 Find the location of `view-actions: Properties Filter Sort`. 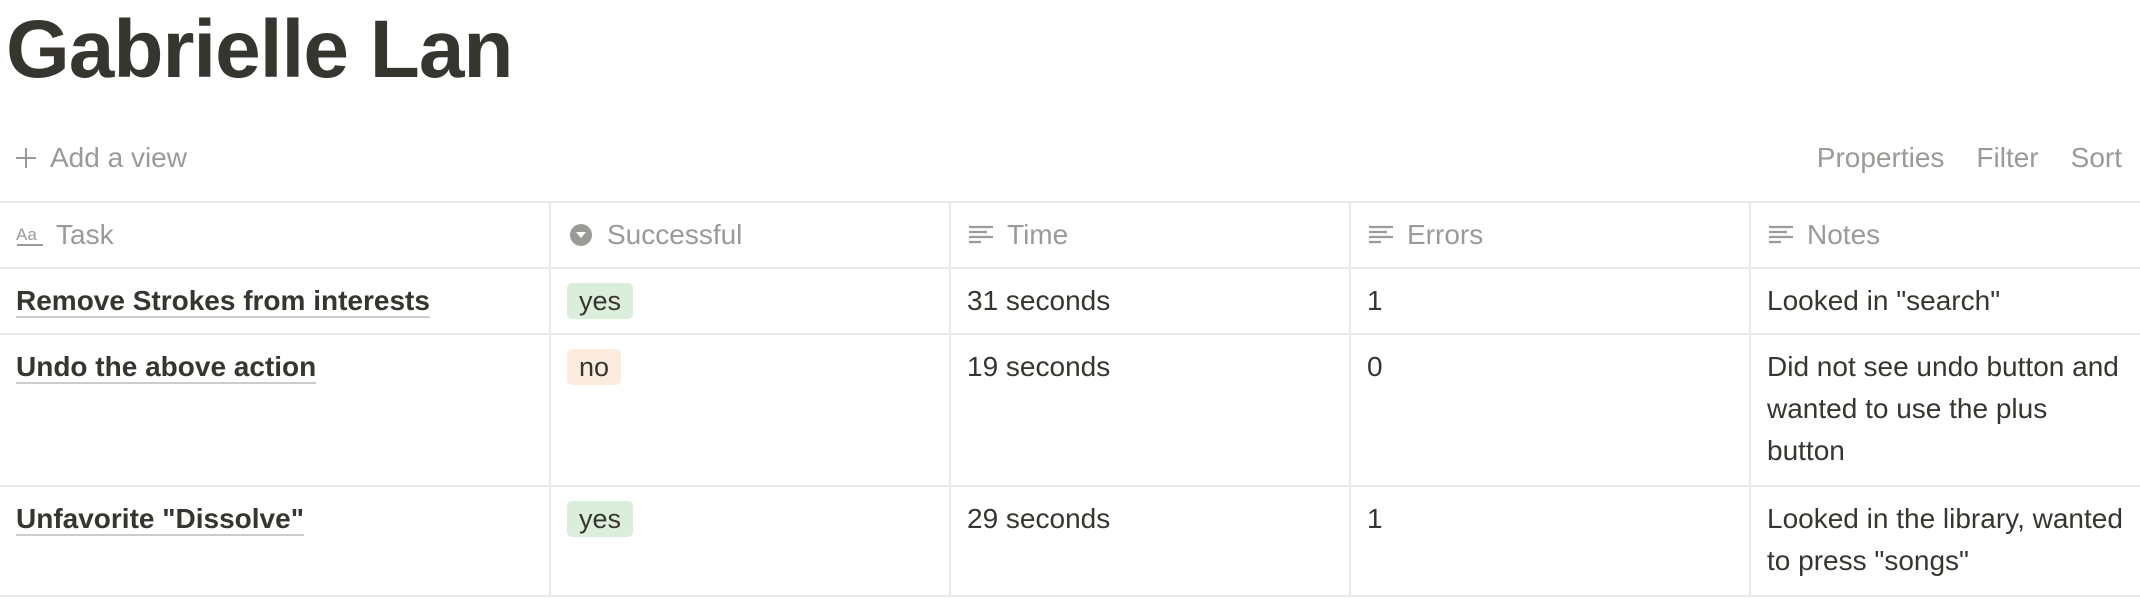

view-actions: Properties Filter Sort is located at coordinates (1969, 158).